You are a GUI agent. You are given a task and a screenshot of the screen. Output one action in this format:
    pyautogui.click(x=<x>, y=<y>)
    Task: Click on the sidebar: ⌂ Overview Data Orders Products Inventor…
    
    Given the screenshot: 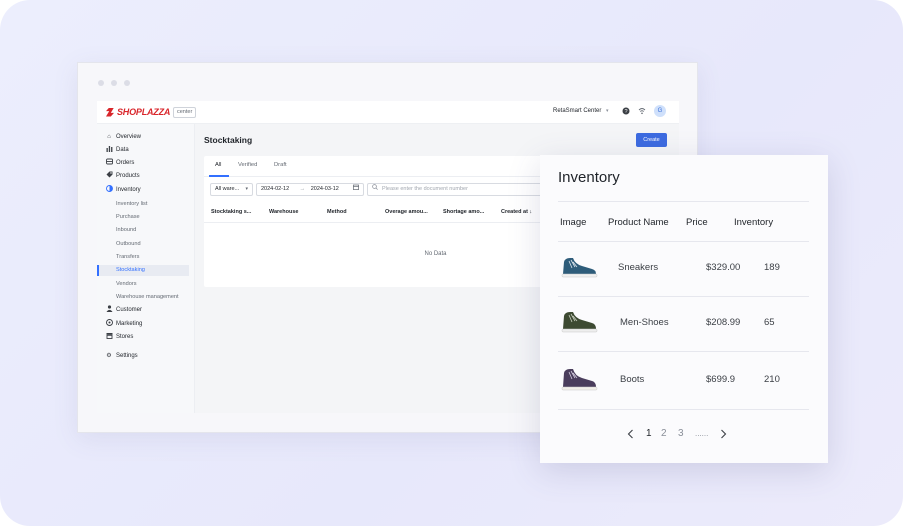 What is the action you would take?
    pyautogui.click(x=146, y=268)
    